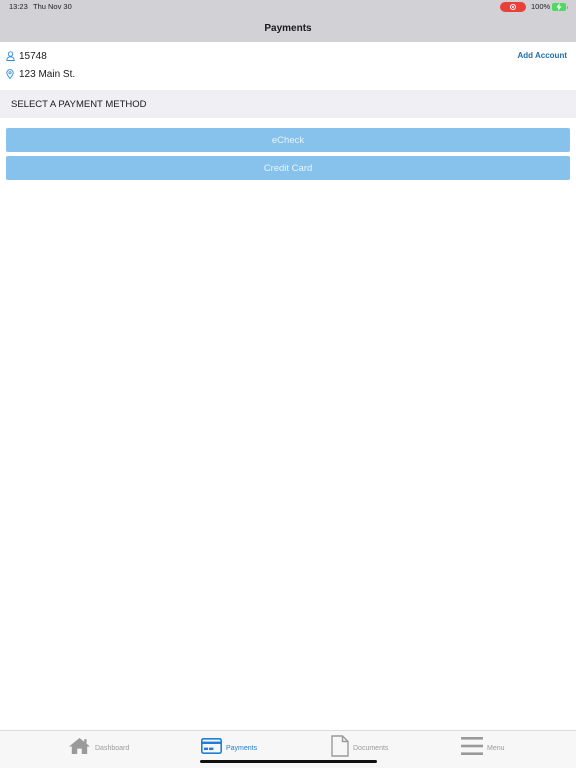 The height and width of the screenshot is (768, 576). I want to click on location-pin-icon, so click(11, 74).